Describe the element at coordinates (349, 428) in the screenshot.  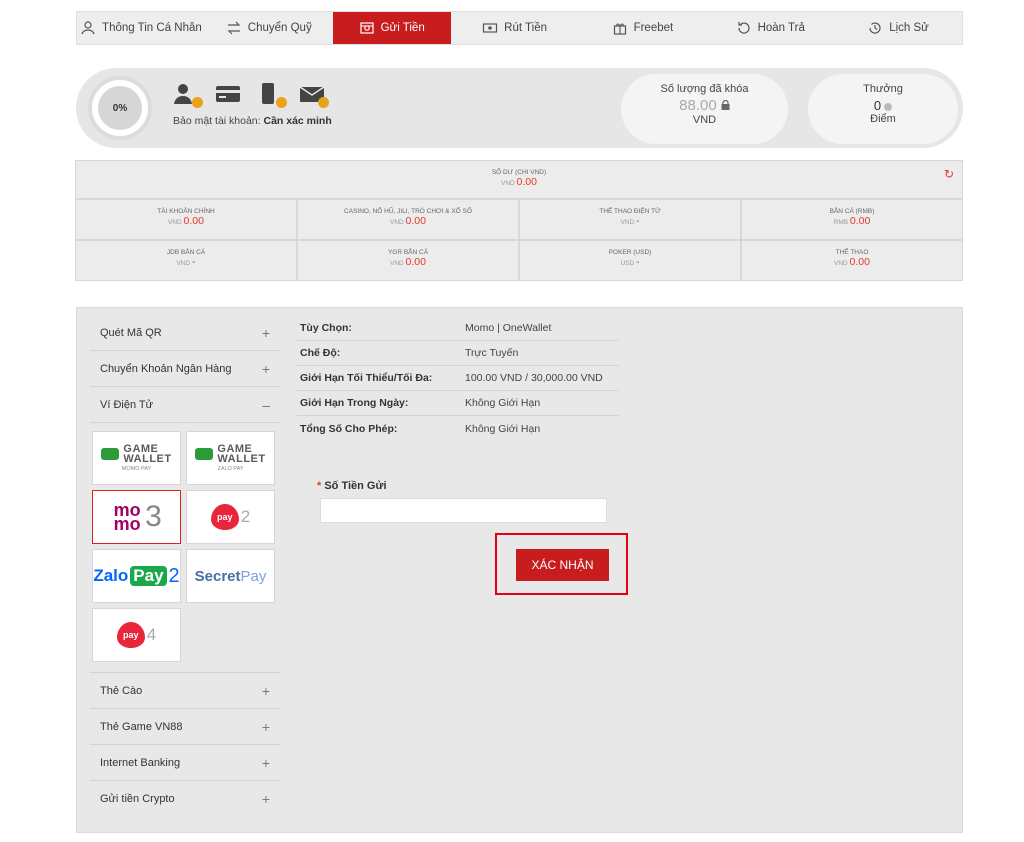
I see `detail-key: Tổng Số Cho Phép:` at that location.